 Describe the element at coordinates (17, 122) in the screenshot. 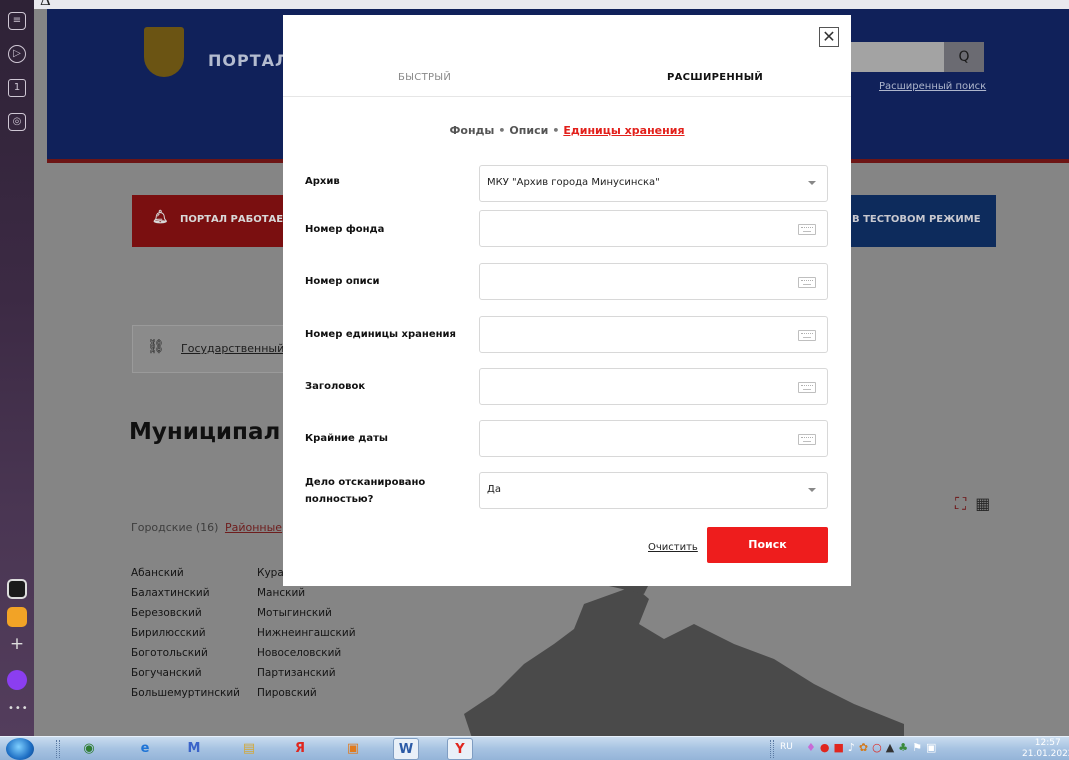

I see `screenshot-icon: ◎` at that location.